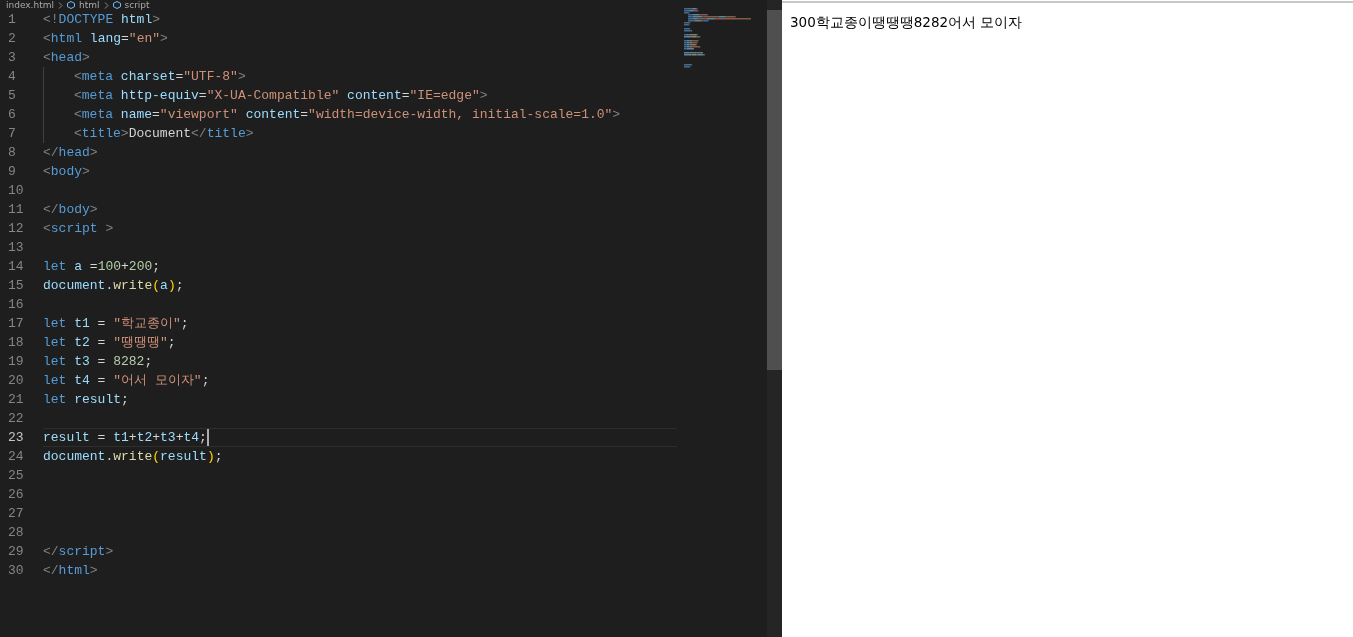 The image size is (1353, 637). I want to click on code-line: let t3 = 8282;, so click(98, 362).